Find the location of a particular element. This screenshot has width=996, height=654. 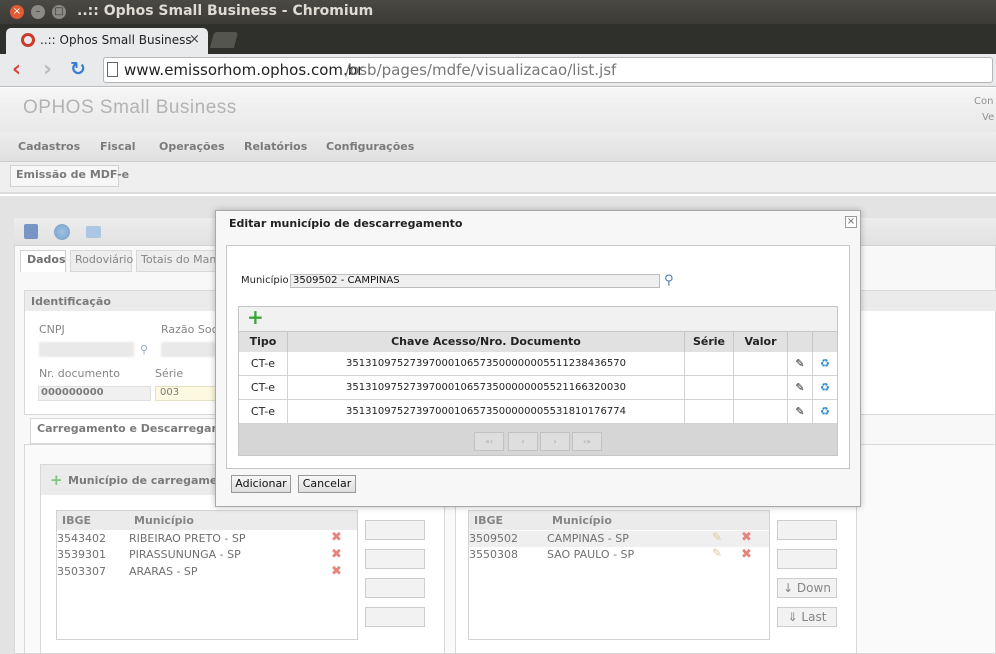

municipio-label: Município is located at coordinates (265, 280).